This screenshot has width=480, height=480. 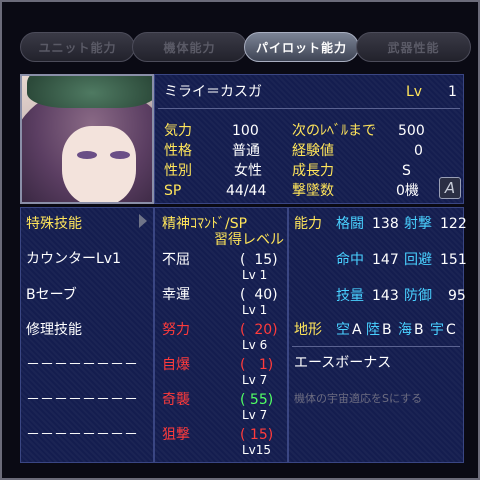 What do you see at coordinates (255, 345) in the screenshot?
I see `spirit-command-level: Lv 6` at bounding box center [255, 345].